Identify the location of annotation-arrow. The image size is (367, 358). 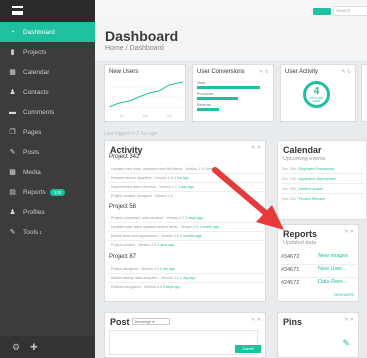
(248, 198).